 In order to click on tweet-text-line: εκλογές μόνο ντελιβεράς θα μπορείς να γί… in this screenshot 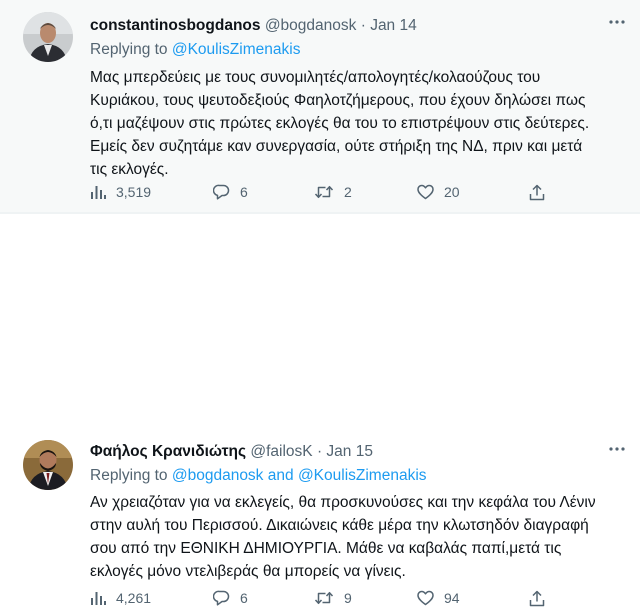, I will do `click(248, 571)`.